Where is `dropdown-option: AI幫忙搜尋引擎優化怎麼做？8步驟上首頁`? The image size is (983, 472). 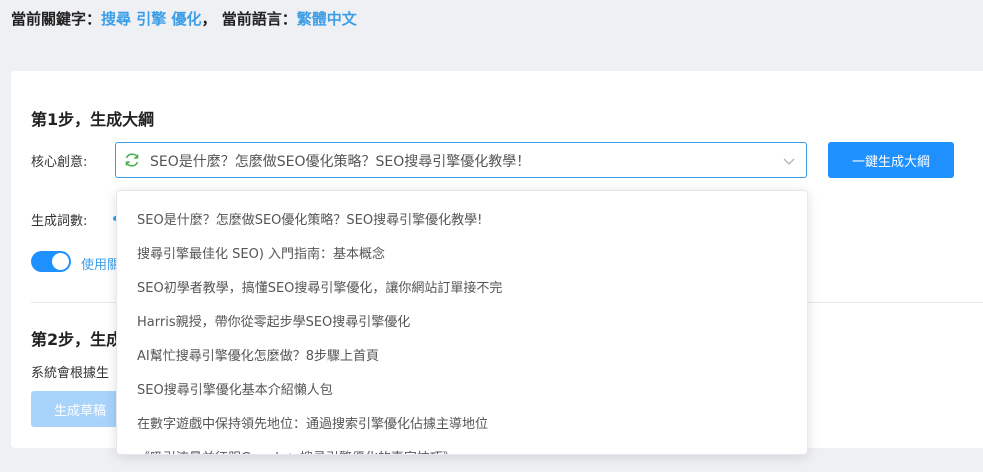 dropdown-option: AI幫忙搜尋引擎優化怎麼做？8步驟上首頁 is located at coordinates (258, 354).